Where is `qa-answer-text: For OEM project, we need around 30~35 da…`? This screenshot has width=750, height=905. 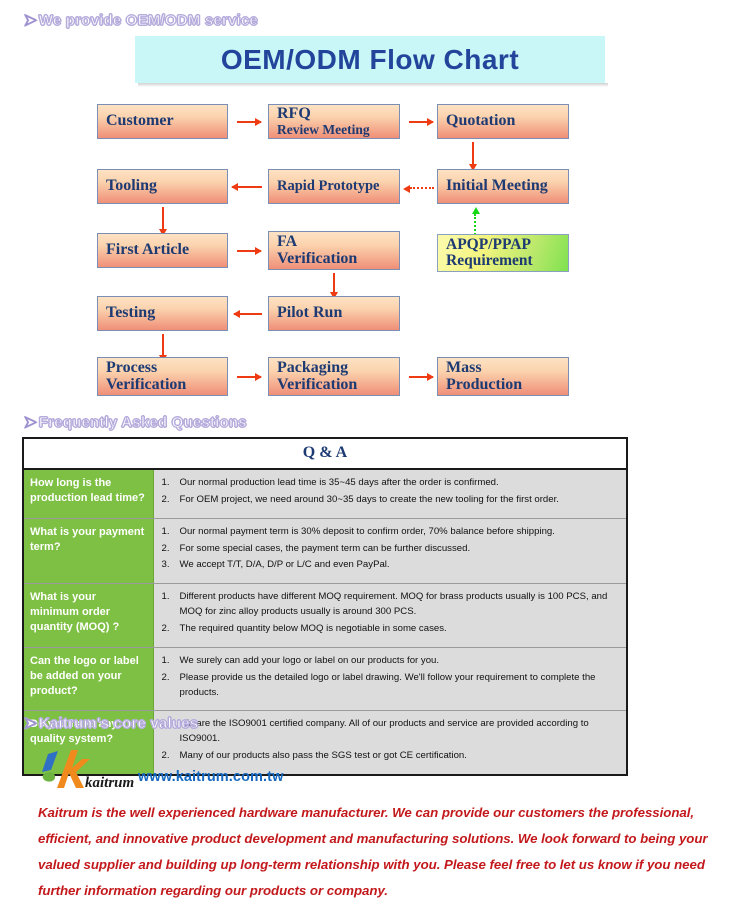 qa-answer-text: For OEM project, we need around 30~35 da… is located at coordinates (369, 499).